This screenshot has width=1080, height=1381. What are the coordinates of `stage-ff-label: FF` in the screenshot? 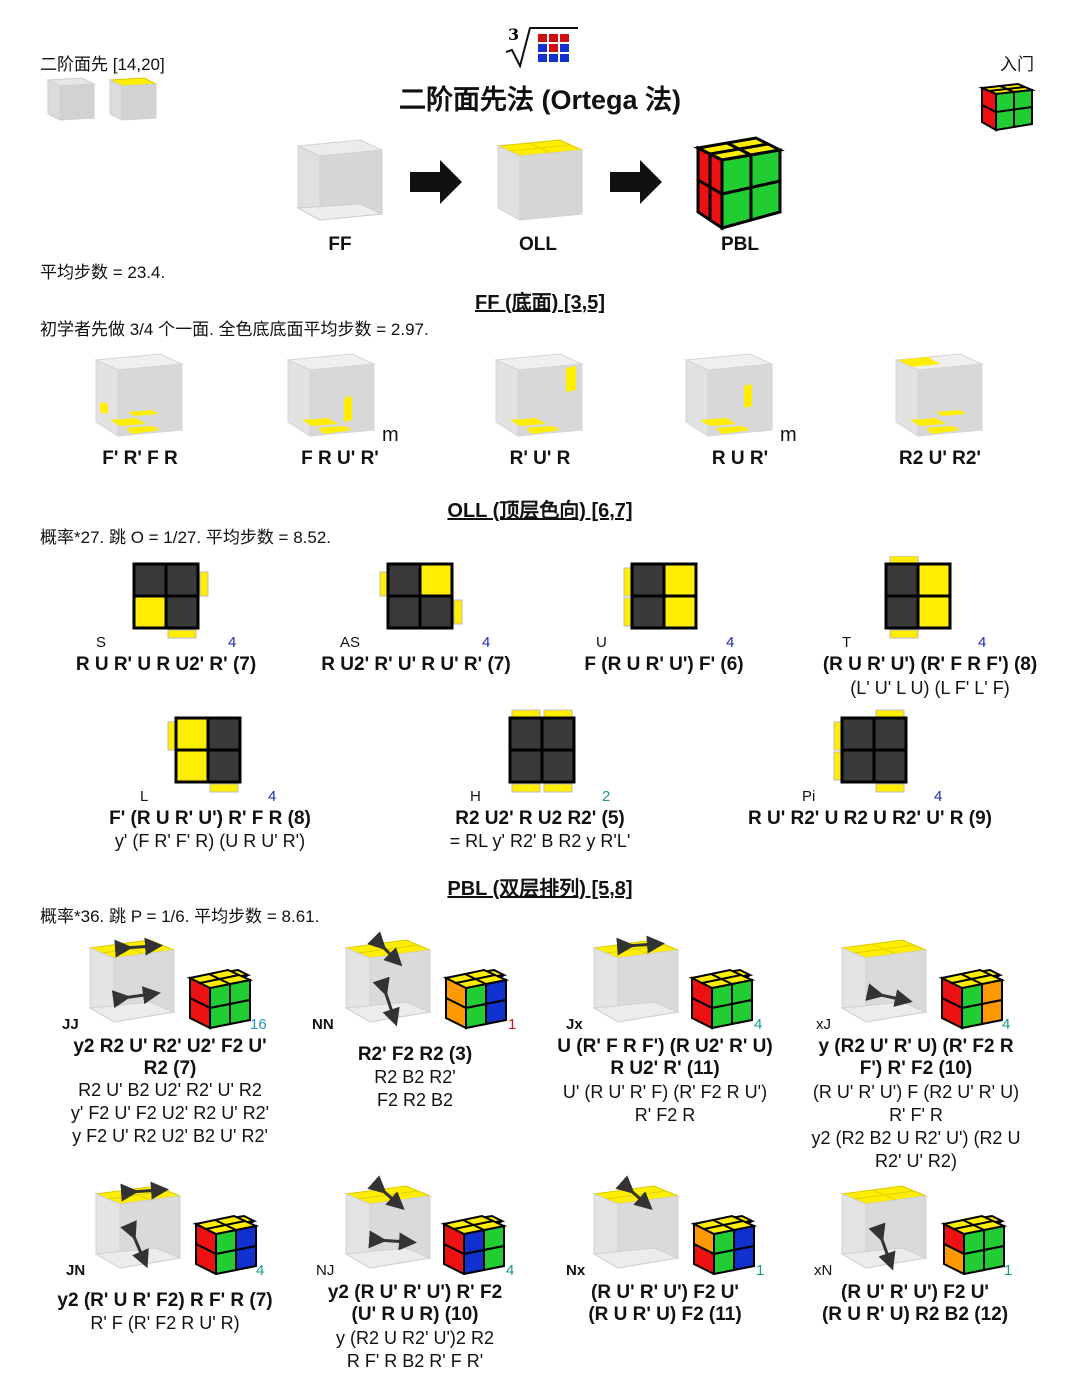 It's located at (340, 244).